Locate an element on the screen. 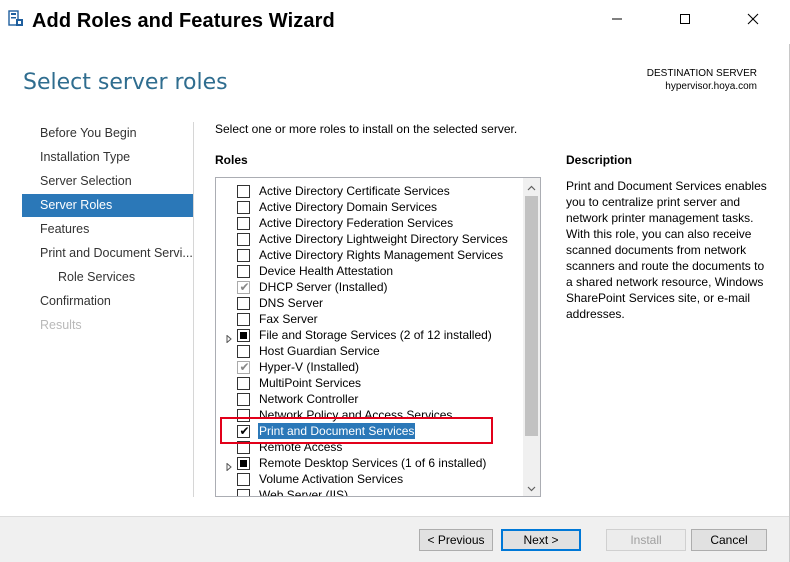  window-title: Add Roles and Features Wizard is located at coordinates (183, 21).